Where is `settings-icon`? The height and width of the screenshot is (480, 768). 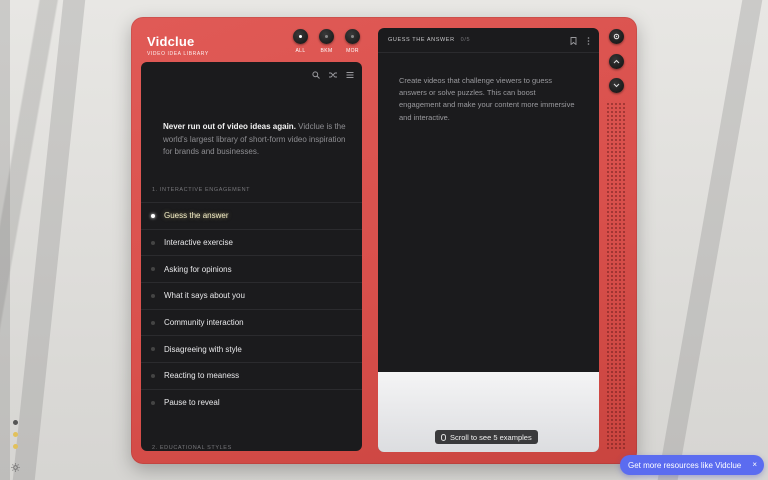 settings-icon is located at coordinates (616, 36).